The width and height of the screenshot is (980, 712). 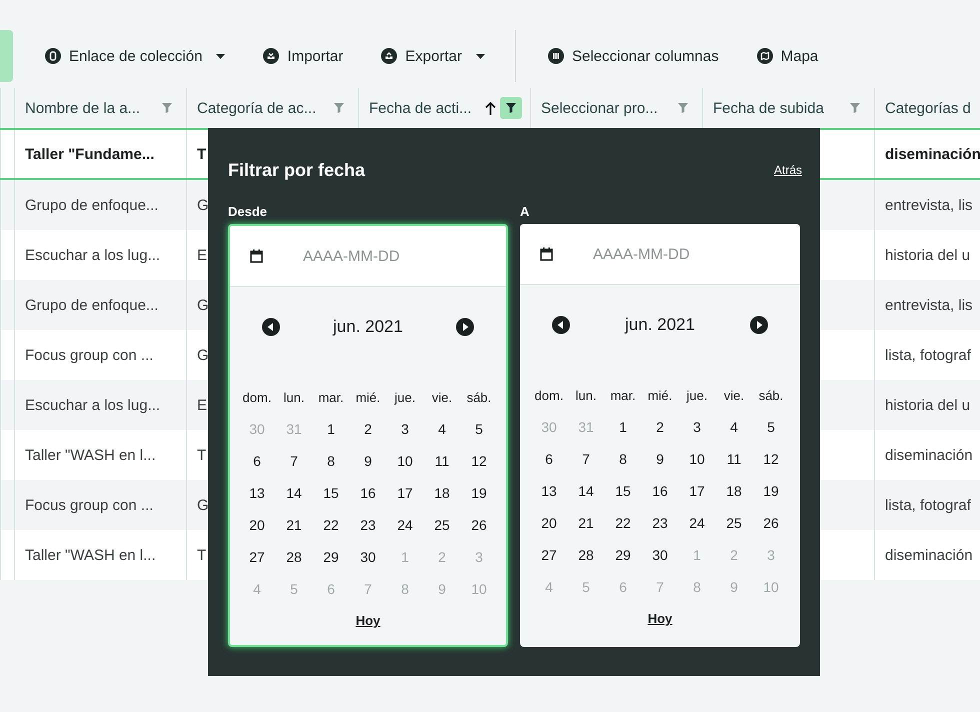 What do you see at coordinates (633, 56) in the screenshot?
I see `toolbar-button: Seleccionar columnas` at bounding box center [633, 56].